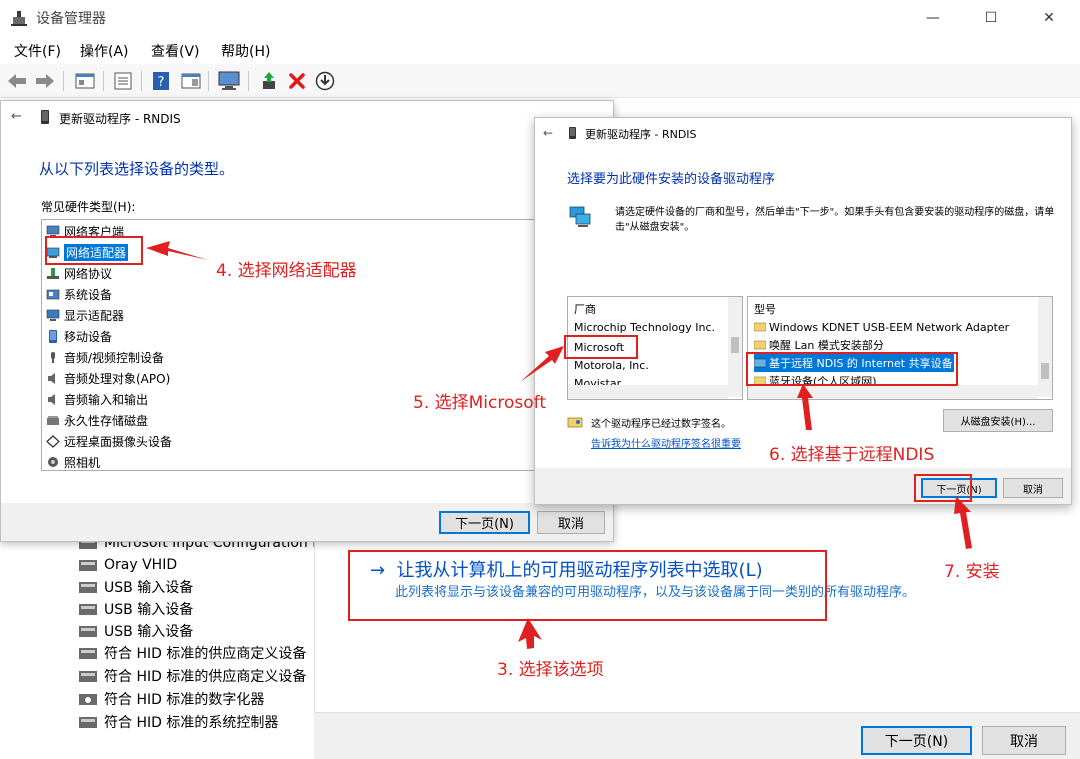  What do you see at coordinates (177, 250) in the screenshot?
I see `annotation-arrow-step4` at bounding box center [177, 250].